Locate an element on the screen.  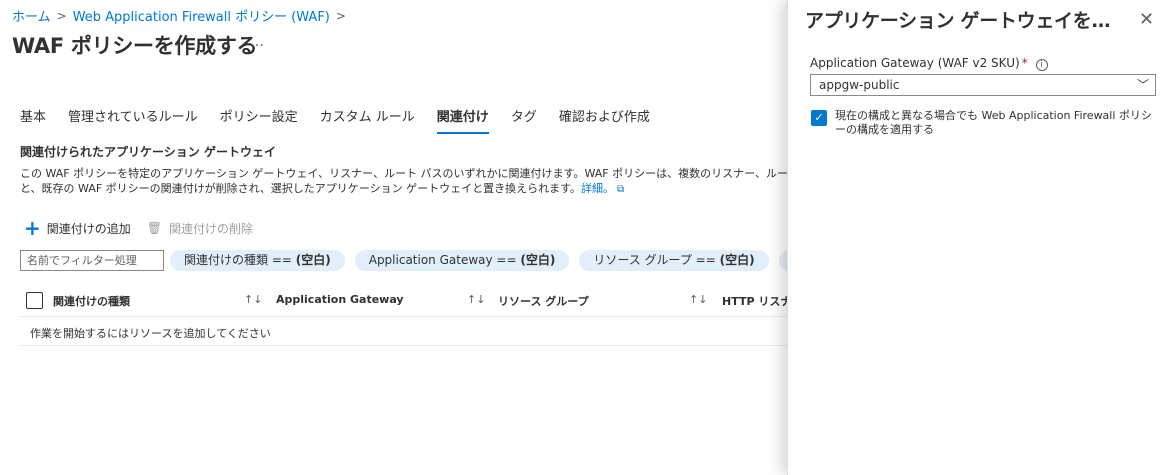
tab-basics: 基本 is located at coordinates (33, 120).